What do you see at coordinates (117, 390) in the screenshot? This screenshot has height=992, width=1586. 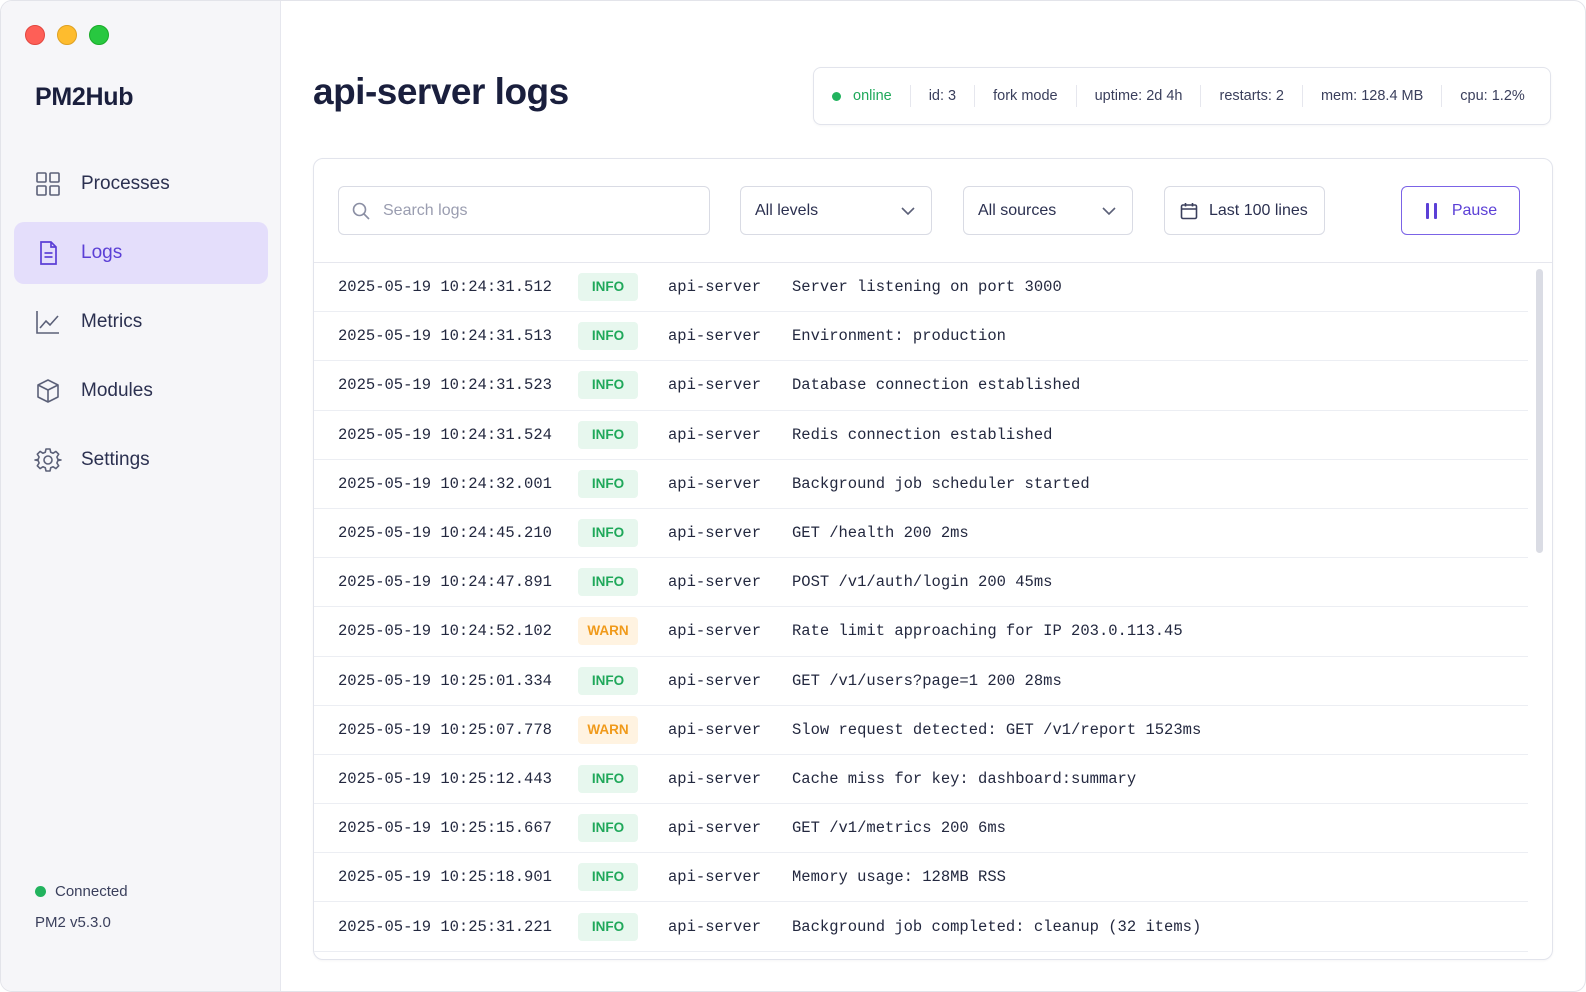 I see `sidebar-item-label: Modules` at bounding box center [117, 390].